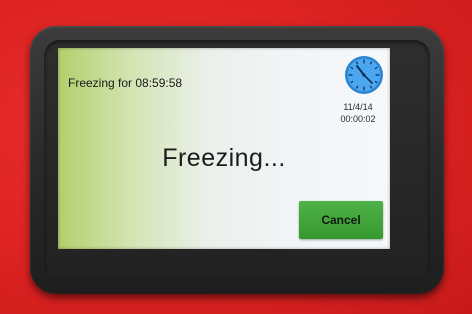 This screenshot has height=314, width=472. What do you see at coordinates (341, 220) in the screenshot?
I see `cancel-button: Cancel` at bounding box center [341, 220].